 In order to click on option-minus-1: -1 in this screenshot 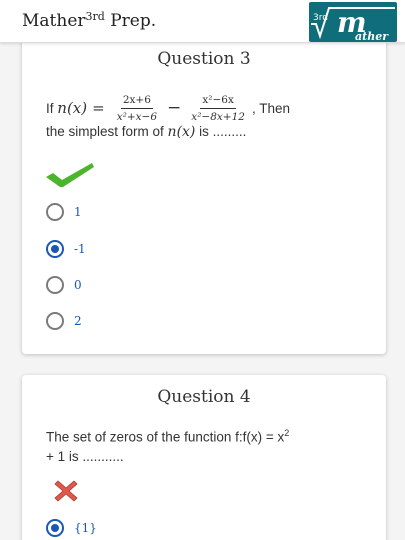, I will do `click(66, 249)`.